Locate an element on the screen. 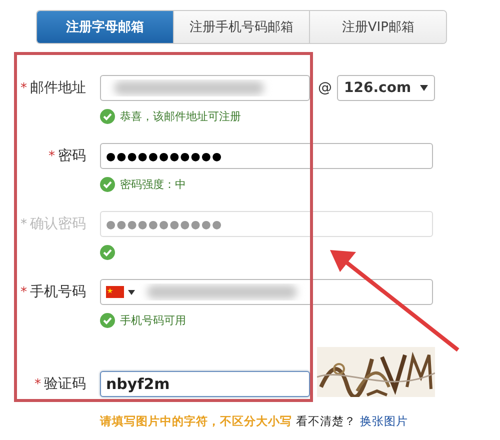  password-field: ●●●●●●●●●●● is located at coordinates (266, 156).